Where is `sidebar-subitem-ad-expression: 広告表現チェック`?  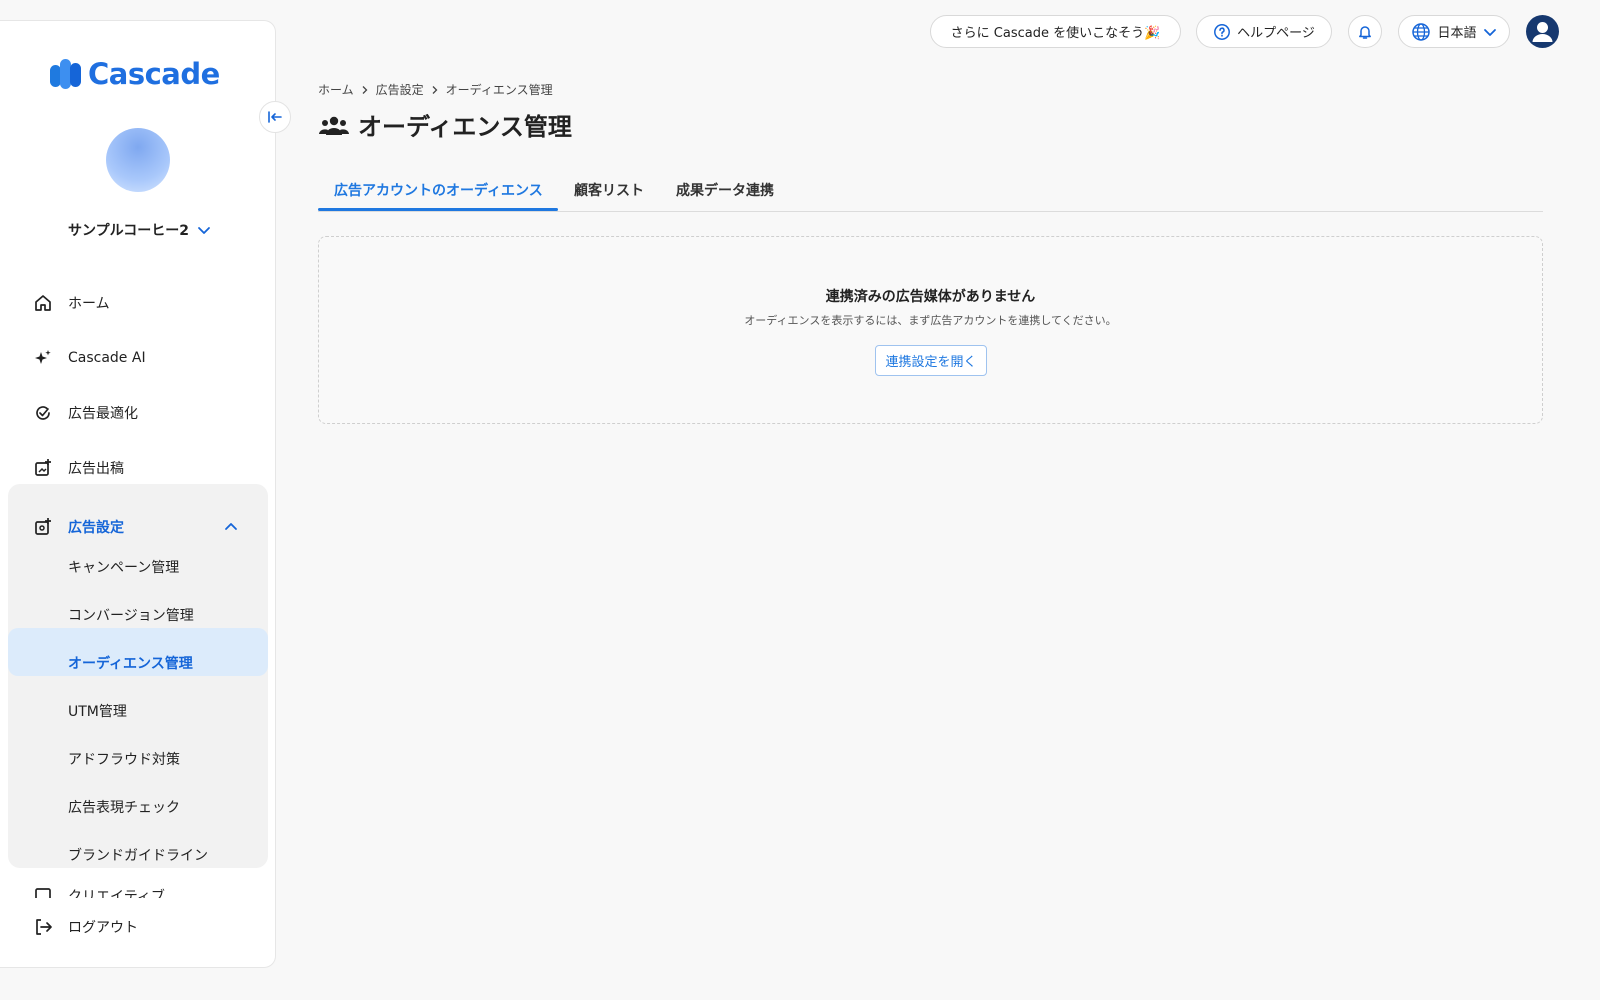 sidebar-subitem-ad-expression: 広告表現チェック is located at coordinates (124, 807).